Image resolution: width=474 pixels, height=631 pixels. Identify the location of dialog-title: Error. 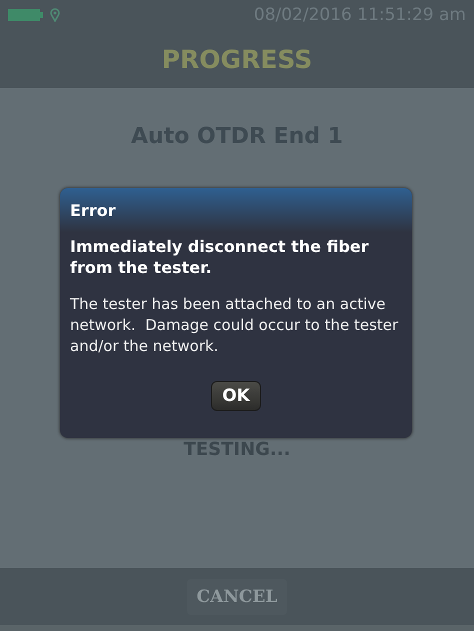
(236, 210).